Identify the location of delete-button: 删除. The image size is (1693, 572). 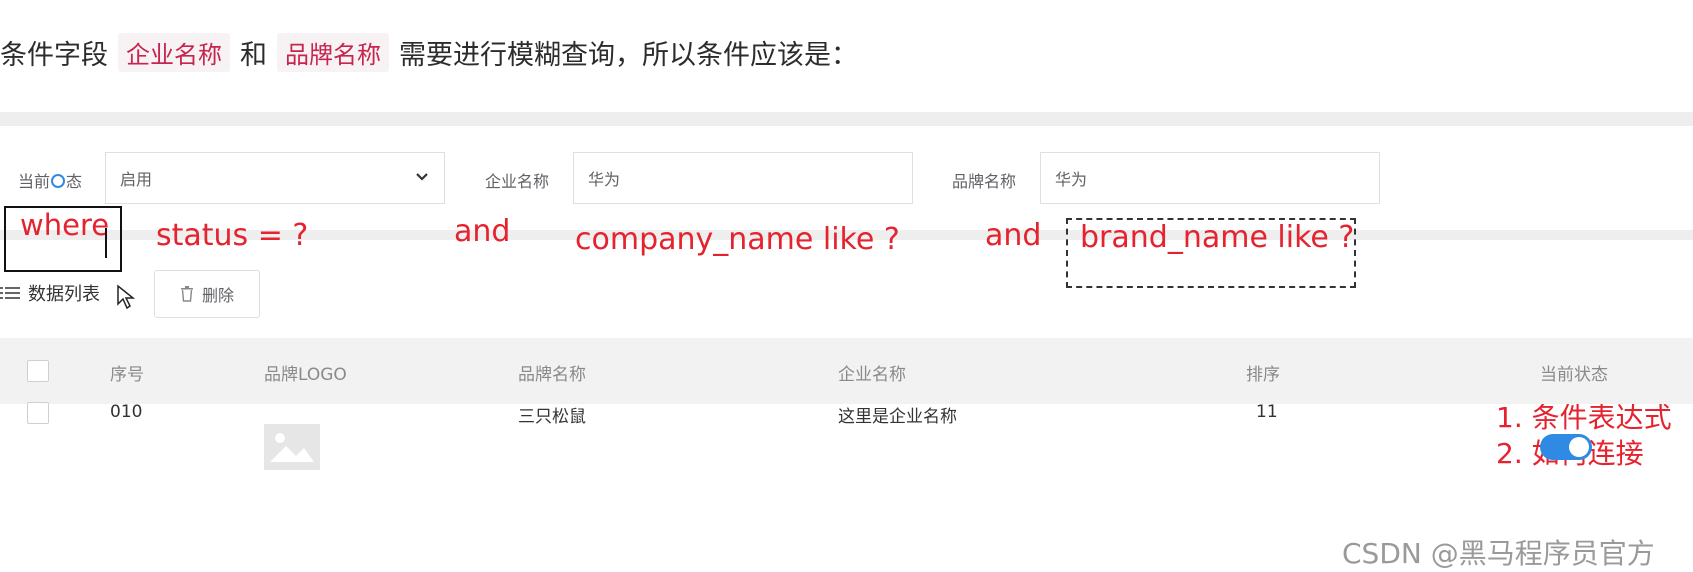
(207, 294).